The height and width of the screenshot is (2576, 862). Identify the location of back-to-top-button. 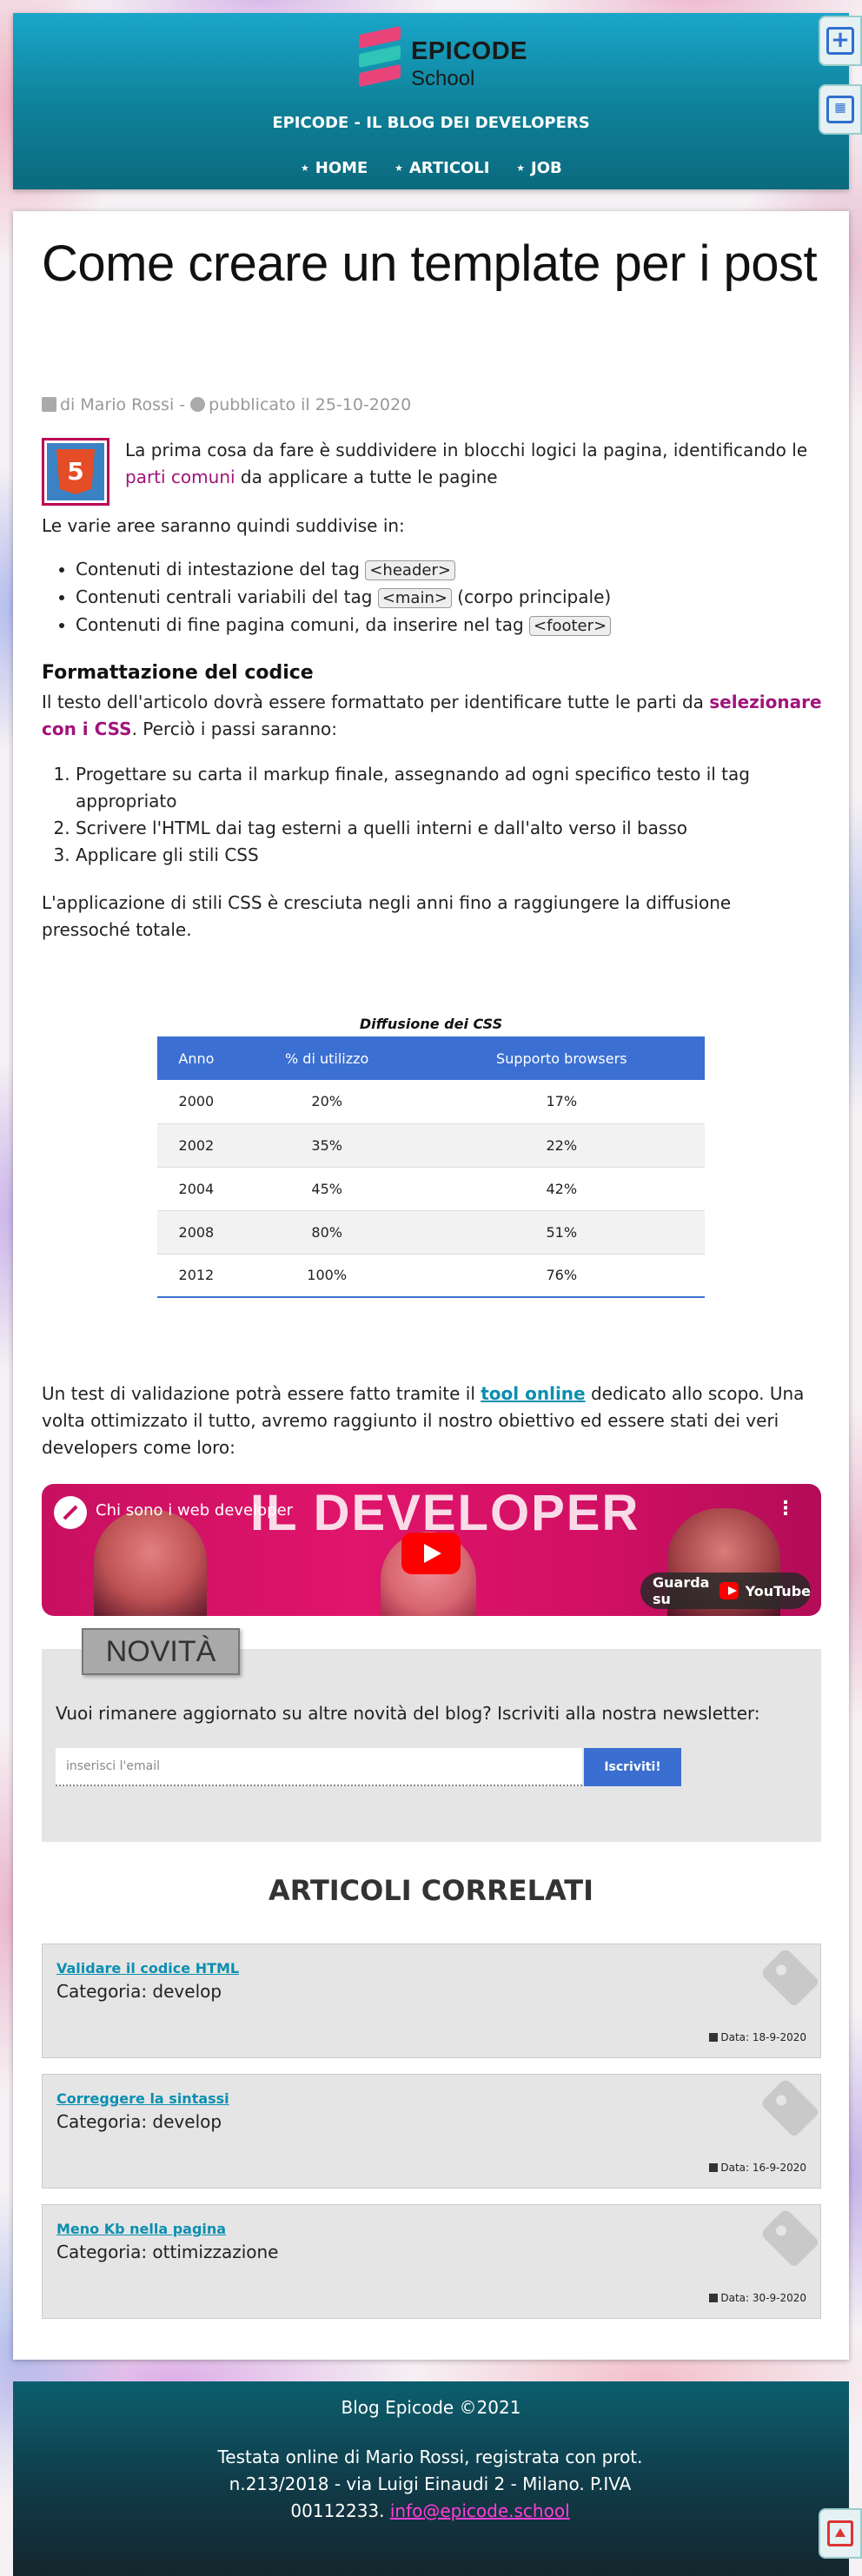
(840, 2533).